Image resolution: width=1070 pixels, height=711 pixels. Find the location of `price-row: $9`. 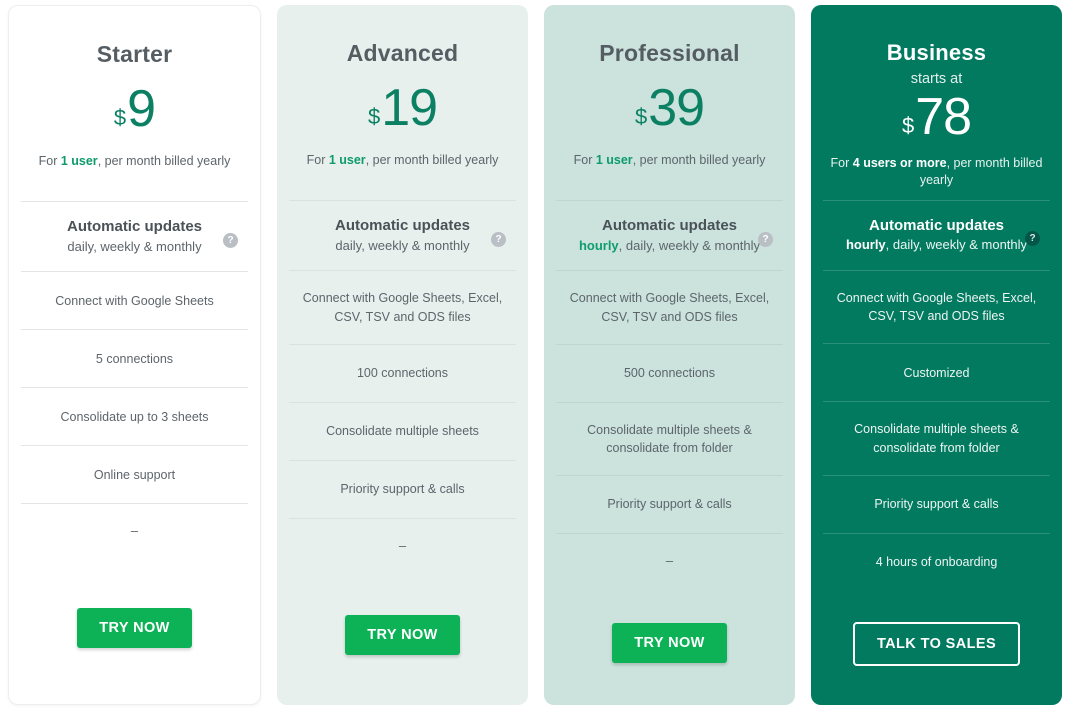

price-row: $9 is located at coordinates (134, 109).